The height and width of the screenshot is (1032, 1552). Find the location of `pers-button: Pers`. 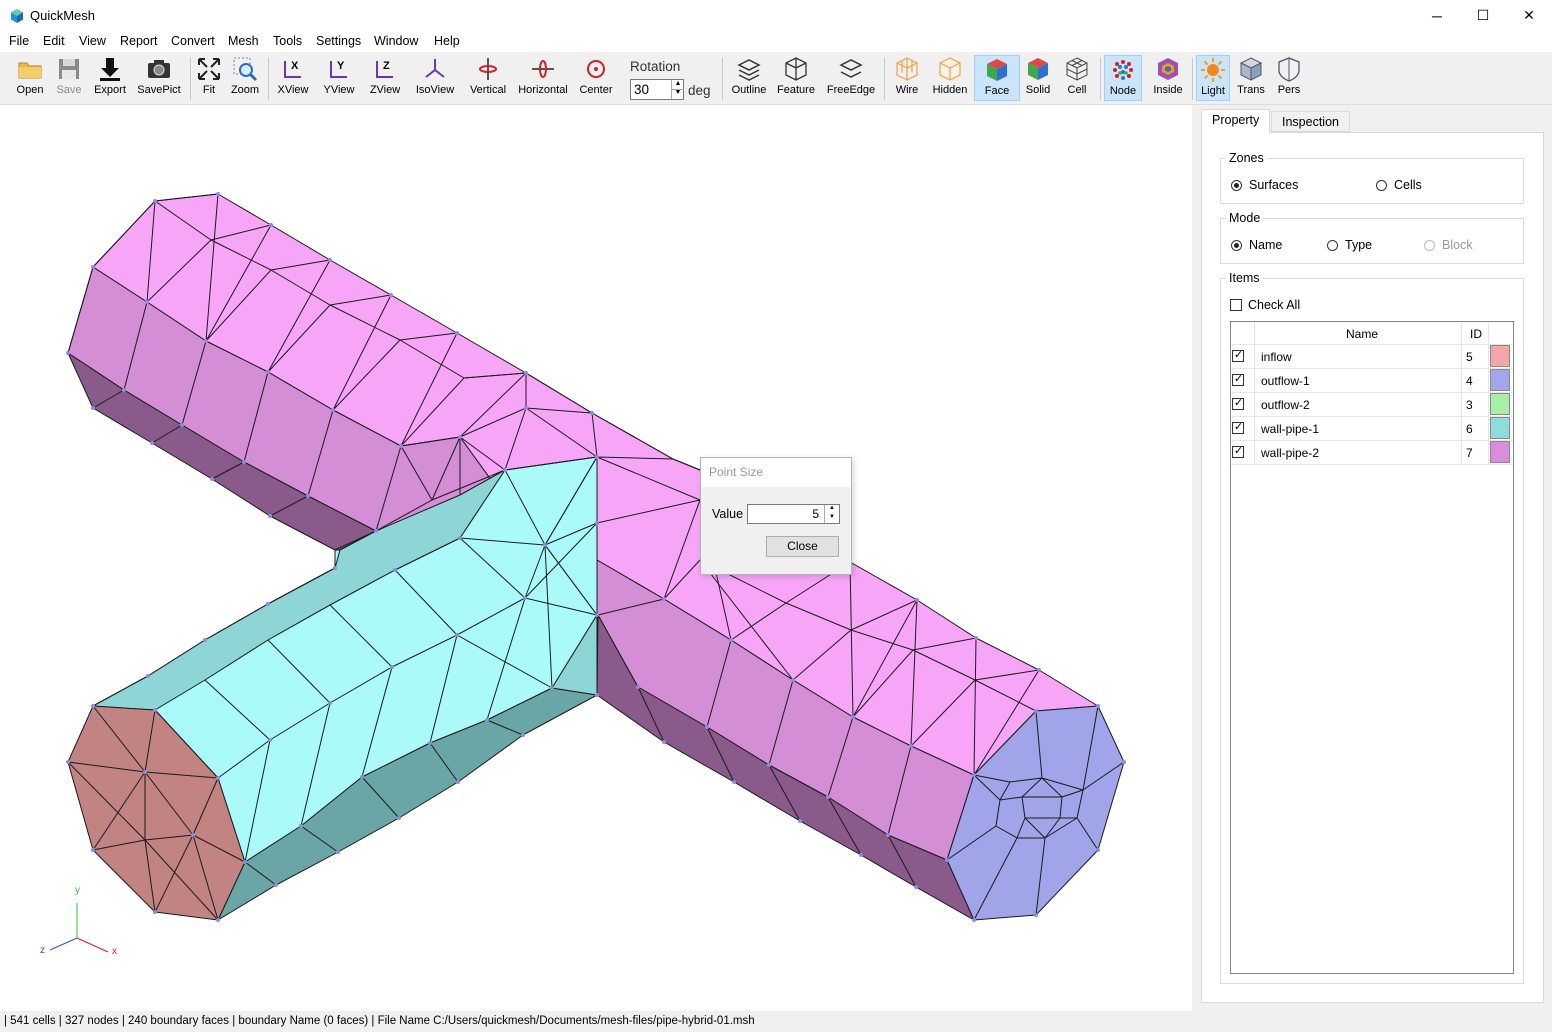

pers-button: Pers is located at coordinates (1289, 78).